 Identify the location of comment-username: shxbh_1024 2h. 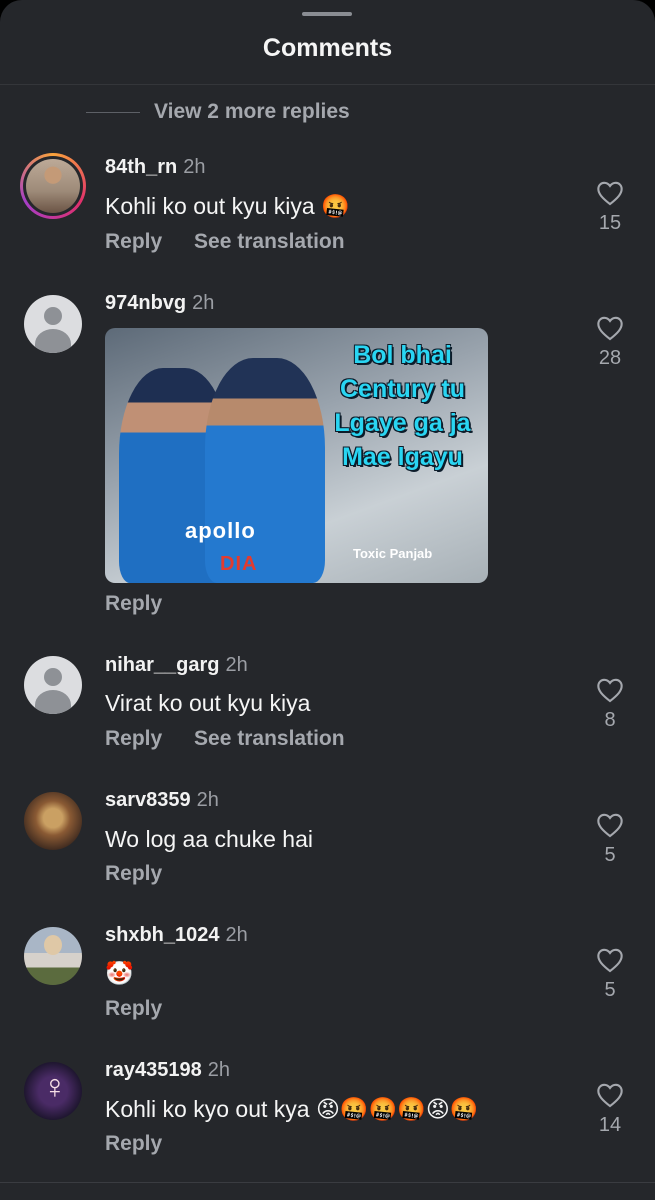
(176, 935).